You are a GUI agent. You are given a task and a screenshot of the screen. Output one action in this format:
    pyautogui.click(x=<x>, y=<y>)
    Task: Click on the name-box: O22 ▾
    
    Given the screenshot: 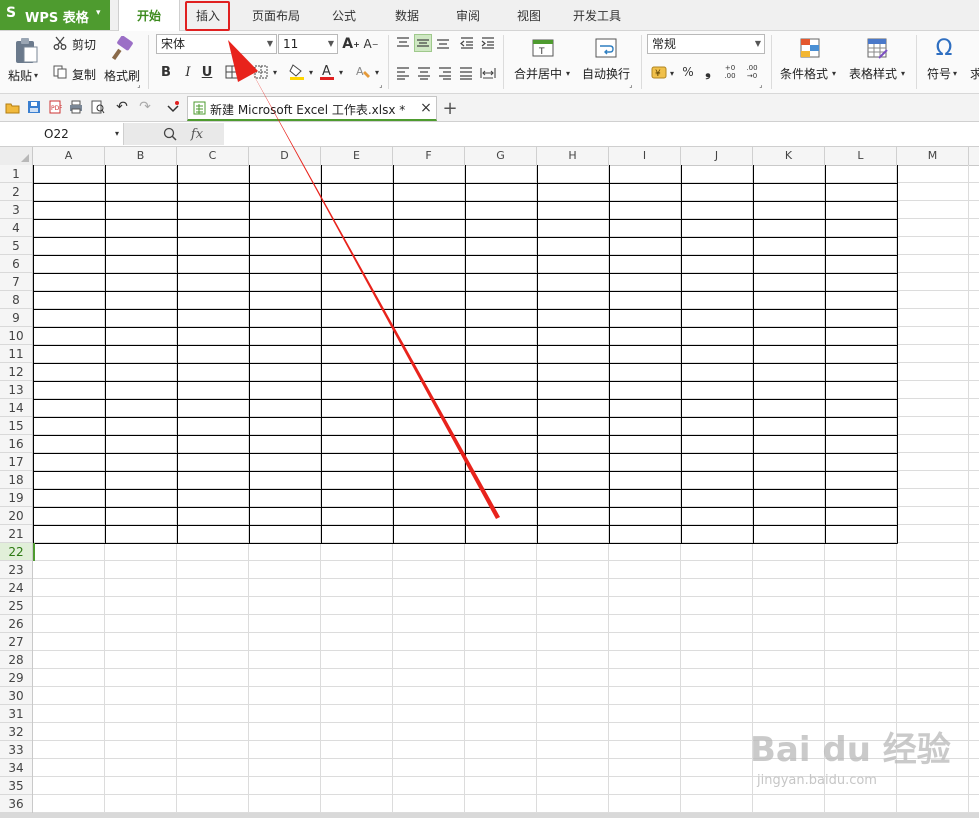 What is the action you would take?
    pyautogui.click(x=62, y=134)
    